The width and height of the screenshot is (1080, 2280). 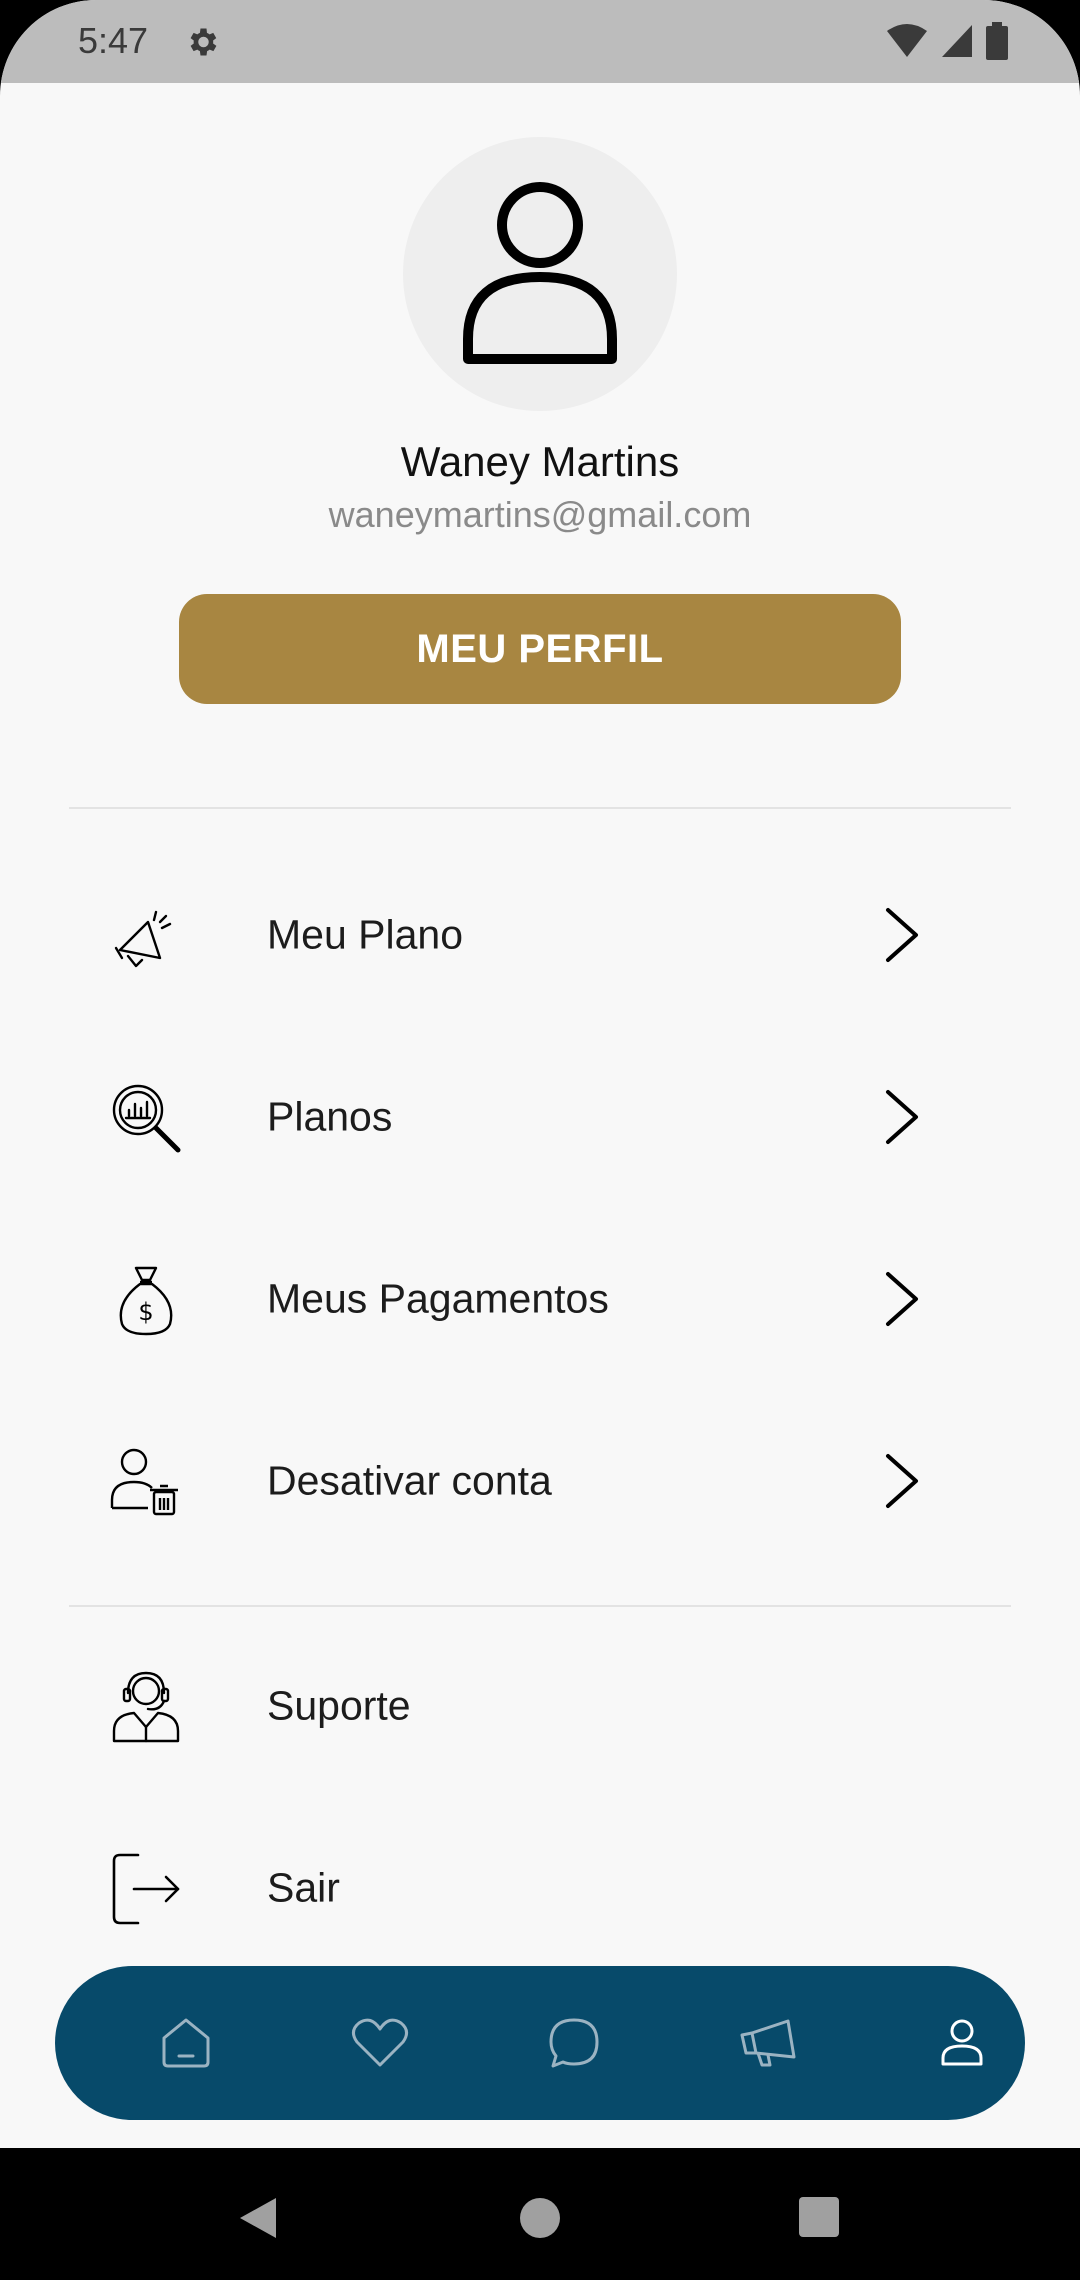 I want to click on money-bag-icon: $, so click(x=146, y=1301).